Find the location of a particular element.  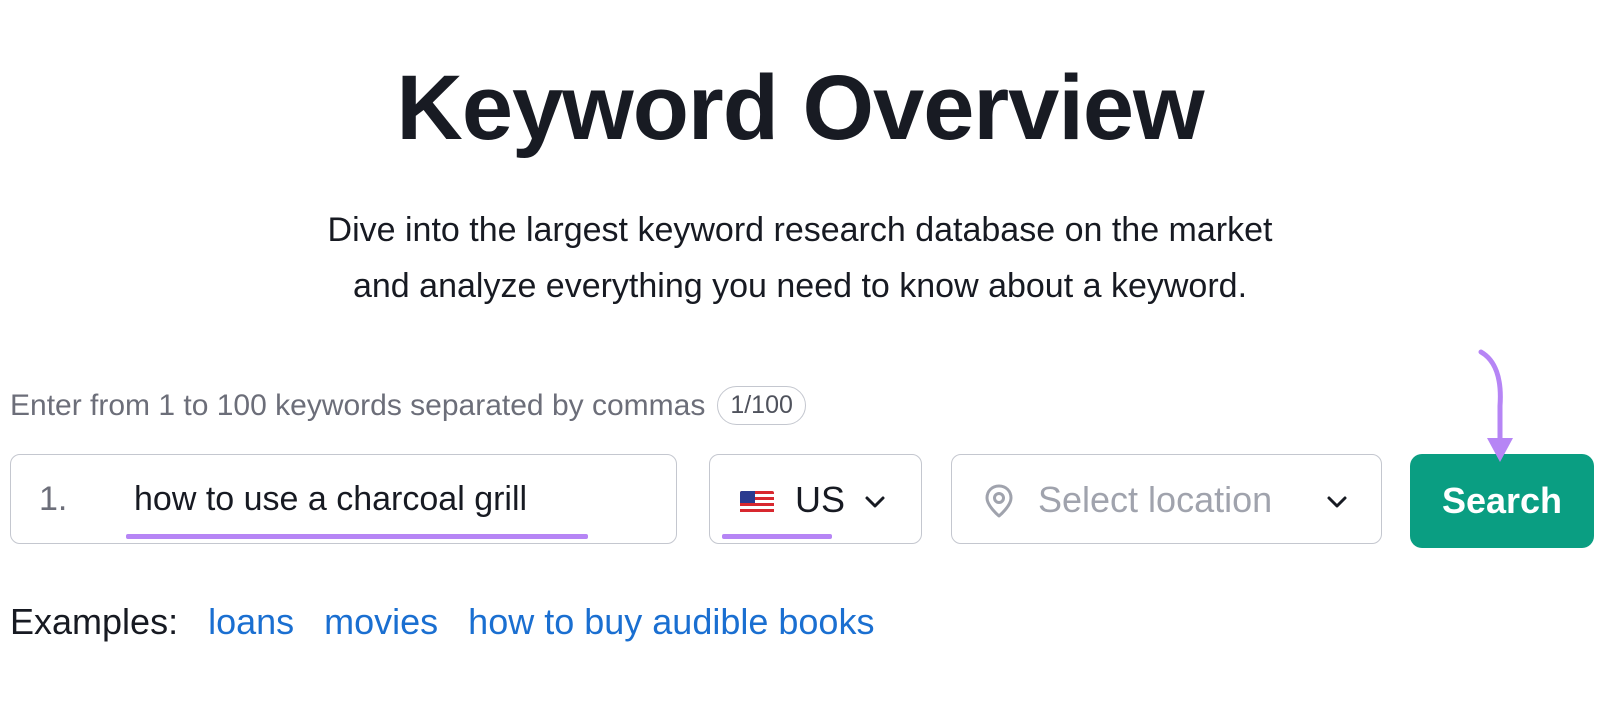

country-underline-annotation is located at coordinates (777, 536).